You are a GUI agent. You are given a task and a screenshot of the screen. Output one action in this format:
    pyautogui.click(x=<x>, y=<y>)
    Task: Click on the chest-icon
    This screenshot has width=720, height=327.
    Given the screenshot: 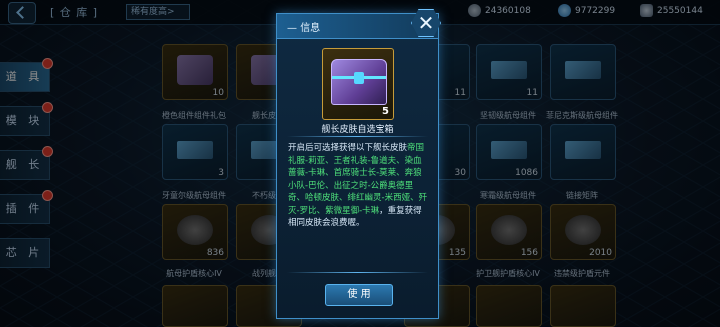 What is the action you would take?
    pyautogui.click(x=359, y=82)
    